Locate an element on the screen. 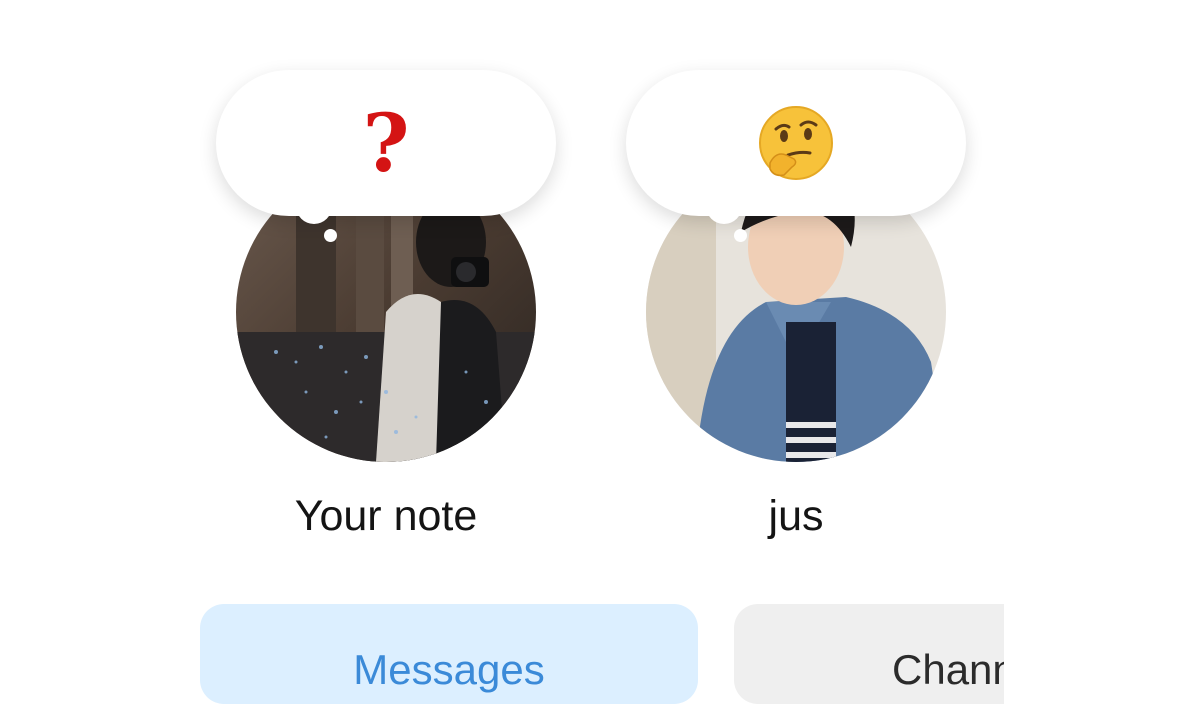 This screenshot has height=704, width=1200. tab-messages: Messages is located at coordinates (449, 654).